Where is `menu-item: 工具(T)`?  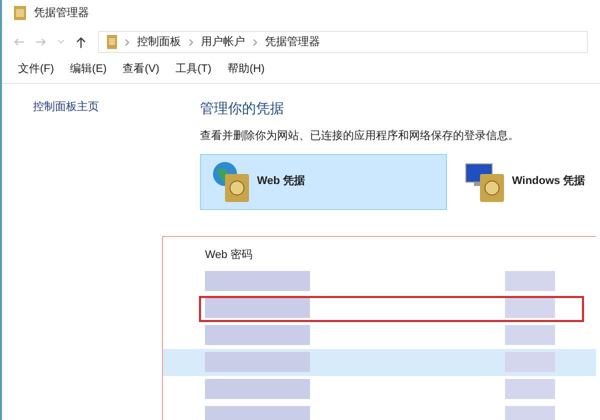 menu-item: 工具(T) is located at coordinates (193, 69).